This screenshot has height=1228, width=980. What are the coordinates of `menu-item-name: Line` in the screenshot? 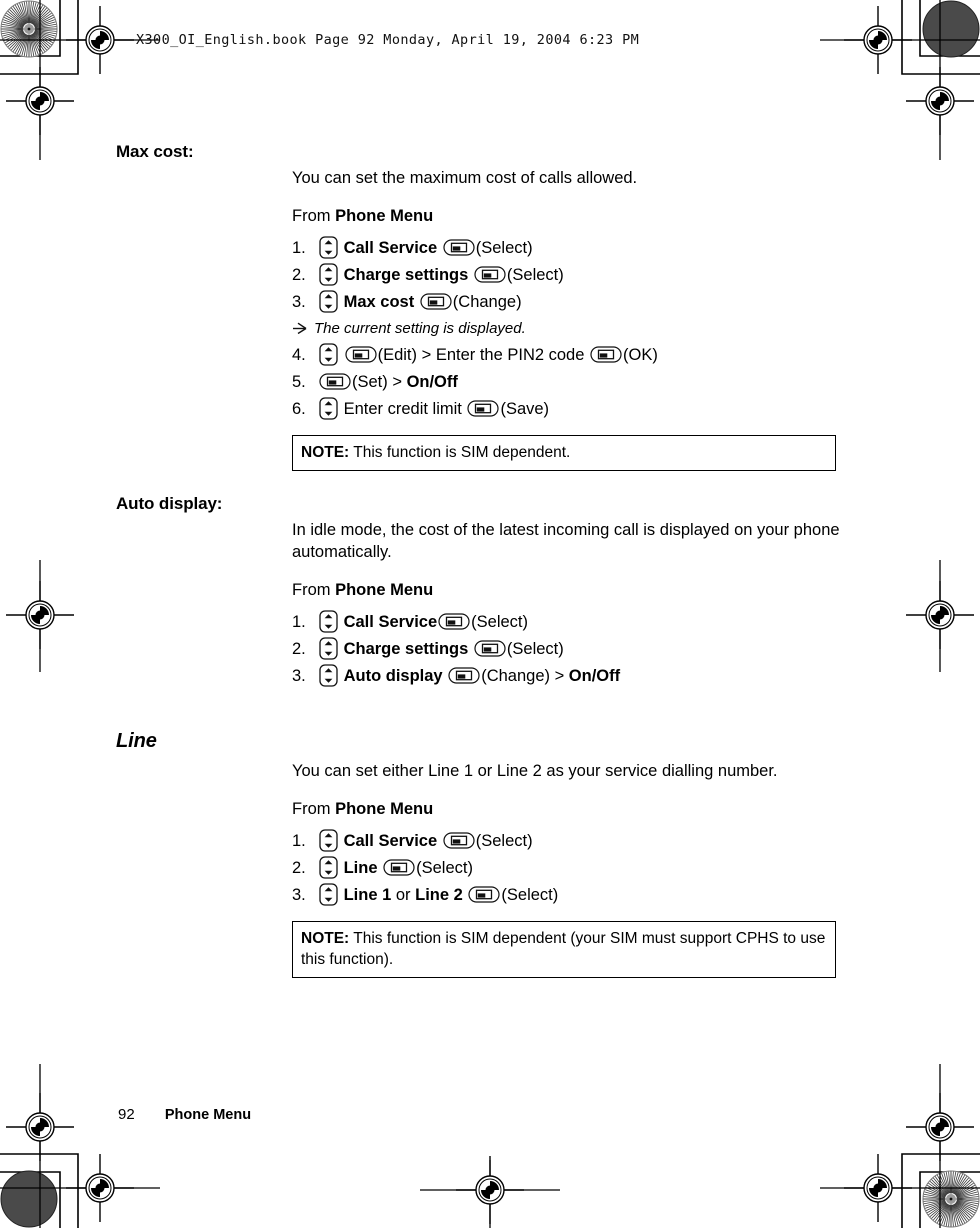 It's located at (360, 868).